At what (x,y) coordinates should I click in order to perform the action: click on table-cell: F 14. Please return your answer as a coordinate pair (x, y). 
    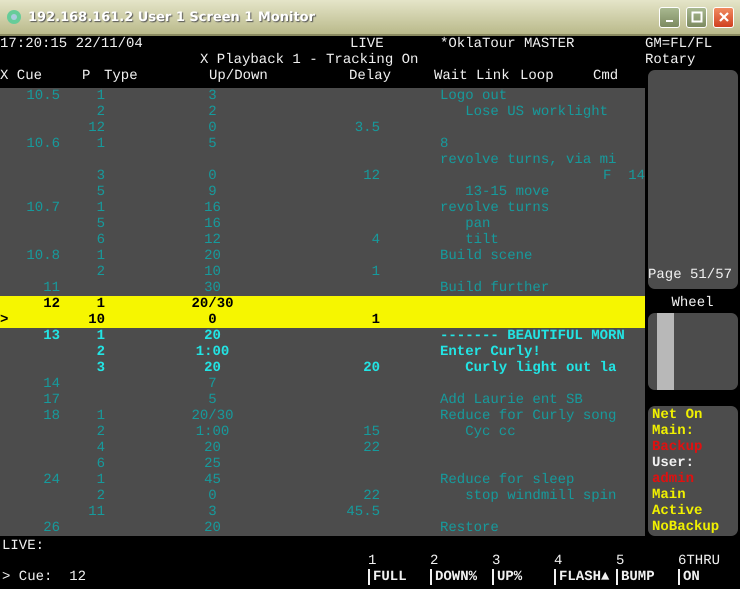
    Looking at the image, I should click on (623, 176).